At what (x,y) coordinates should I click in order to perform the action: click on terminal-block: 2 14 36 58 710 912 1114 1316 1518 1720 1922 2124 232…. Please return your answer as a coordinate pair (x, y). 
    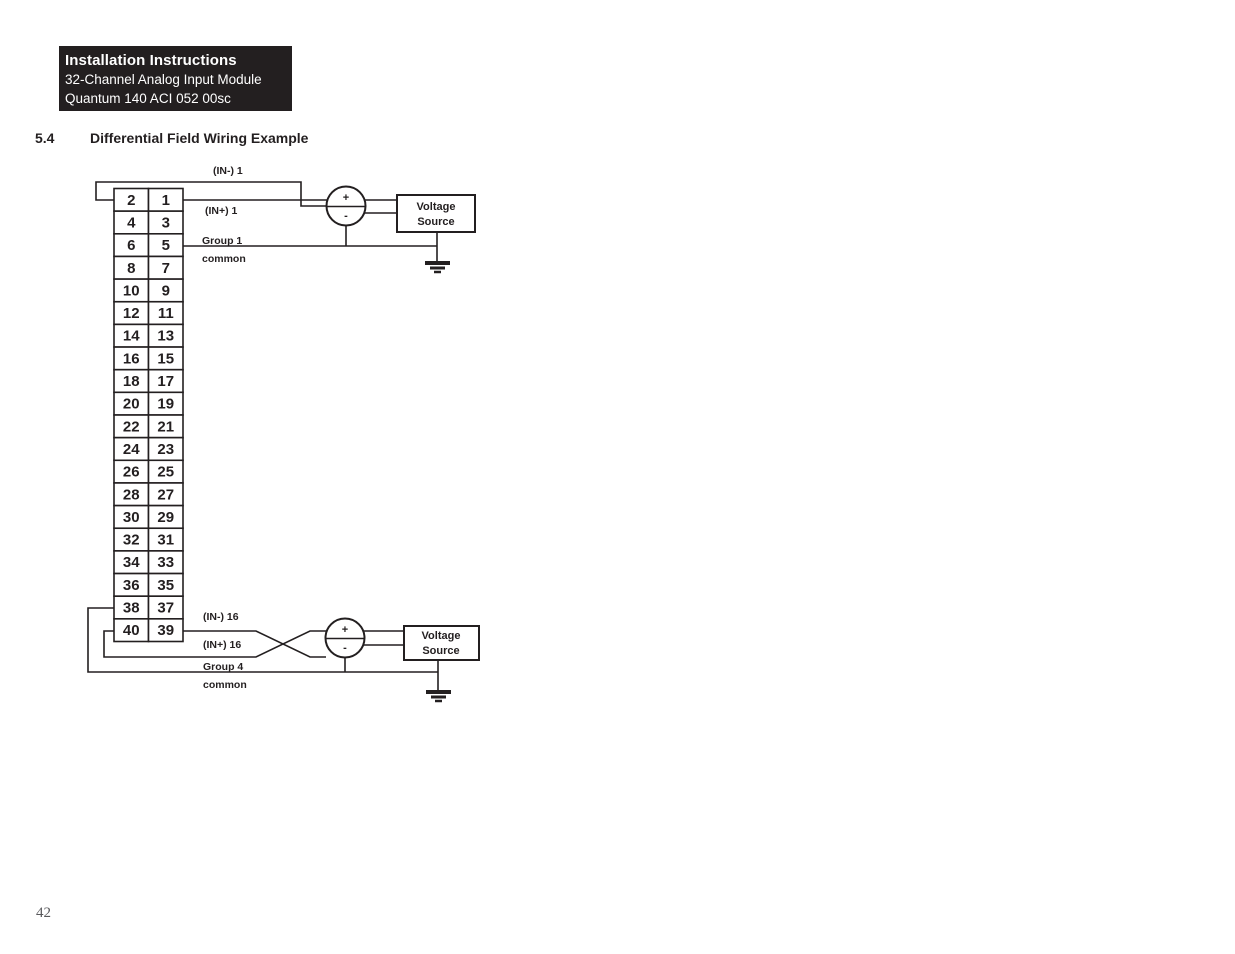
    Looking at the image, I should click on (148, 415).